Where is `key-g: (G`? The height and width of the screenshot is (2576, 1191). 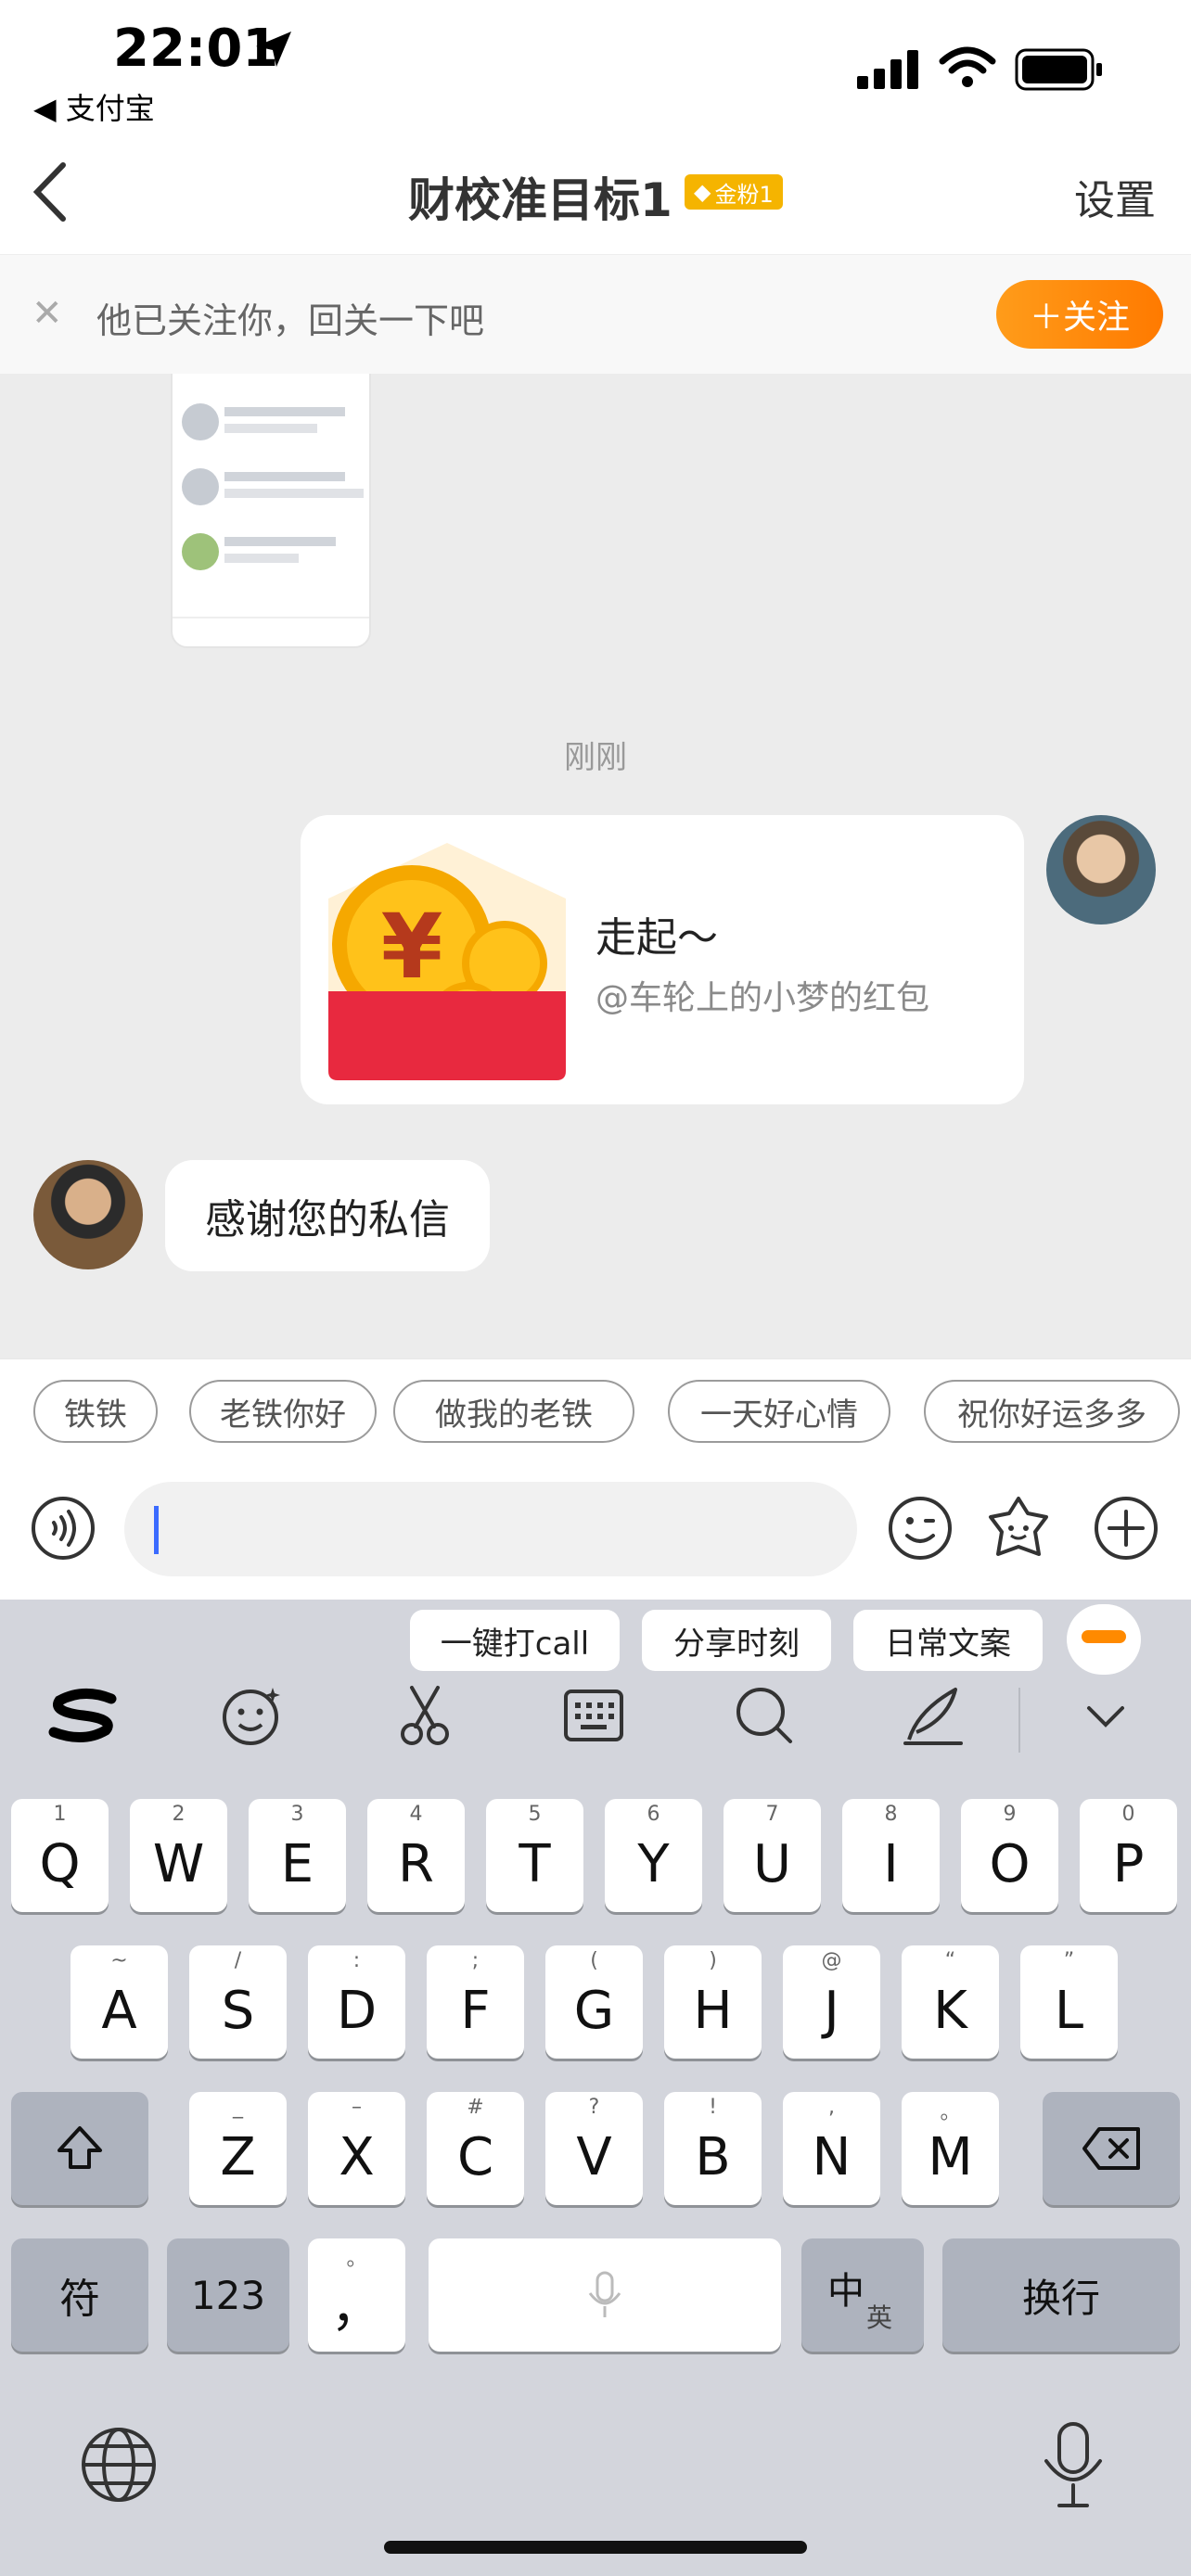 key-g: (G is located at coordinates (594, 2002).